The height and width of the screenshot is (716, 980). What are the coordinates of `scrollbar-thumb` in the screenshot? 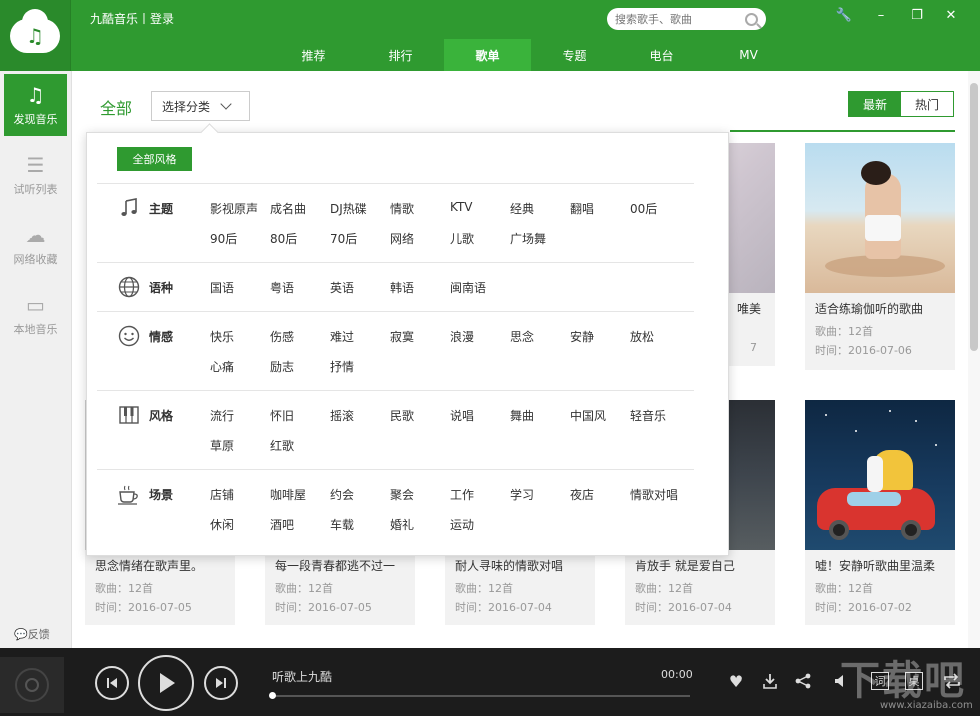 It's located at (974, 217).